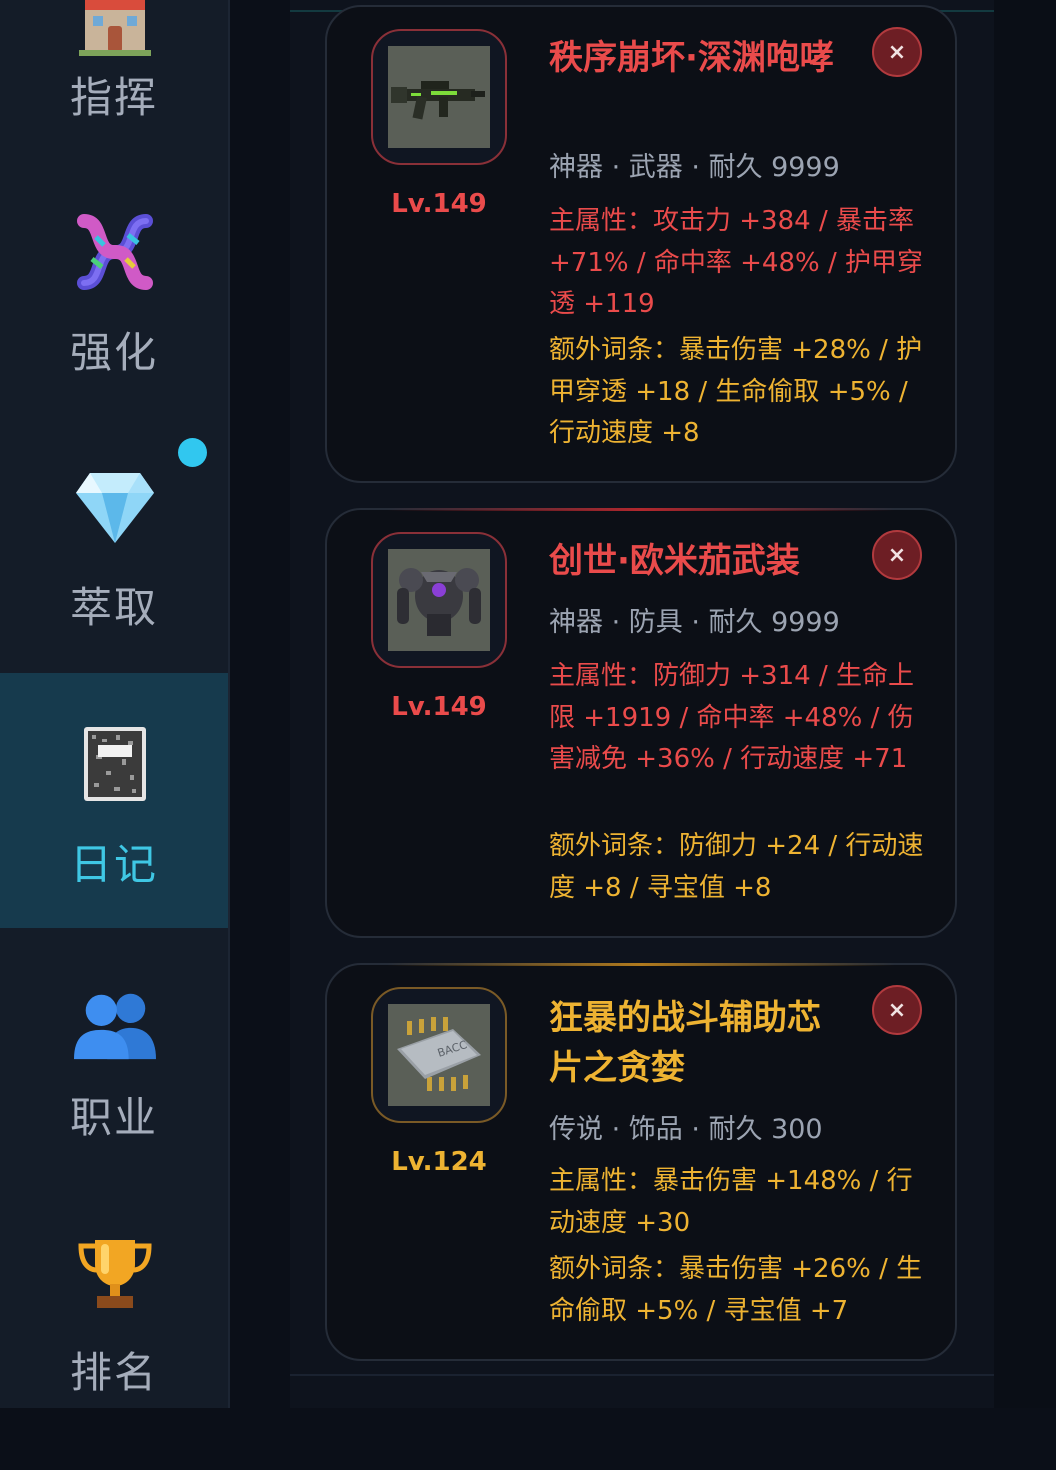 This screenshot has height=1470, width=1056. I want to click on sidebar-item-label: 排名, so click(113, 1372).